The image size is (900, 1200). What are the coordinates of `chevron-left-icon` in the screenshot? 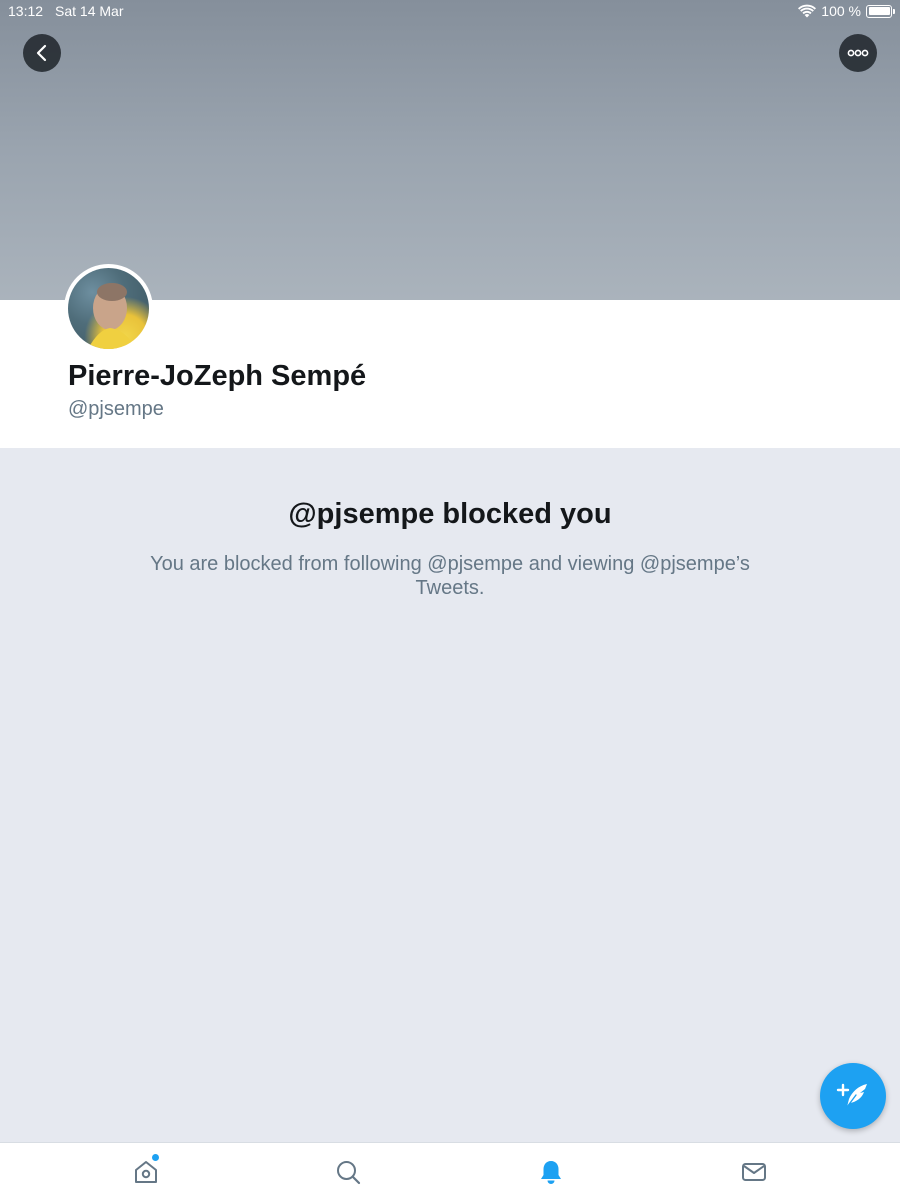 It's located at (41, 53).